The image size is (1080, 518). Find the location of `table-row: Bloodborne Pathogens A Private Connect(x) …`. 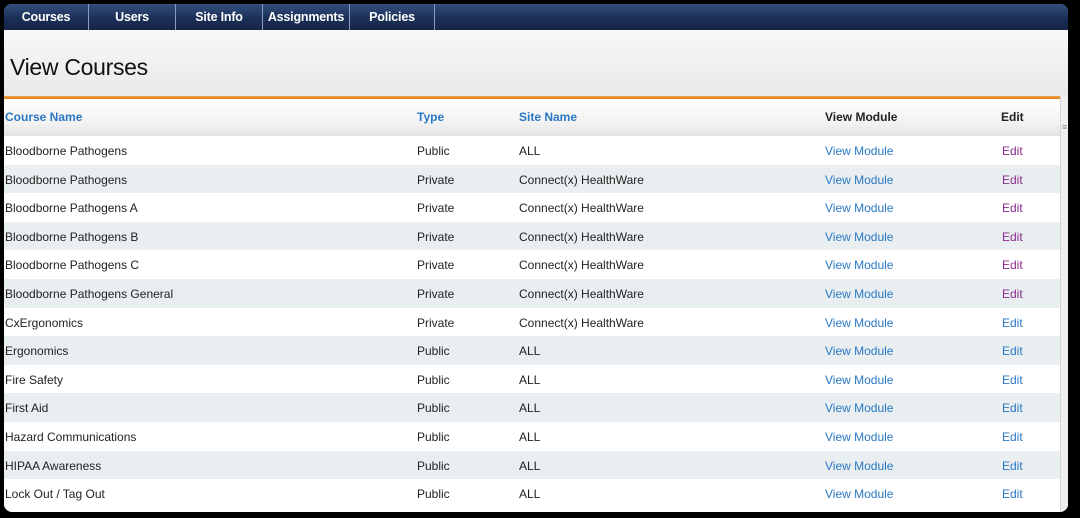

table-row: Bloodborne Pathogens A Private Connect(x) … is located at coordinates (536, 207).